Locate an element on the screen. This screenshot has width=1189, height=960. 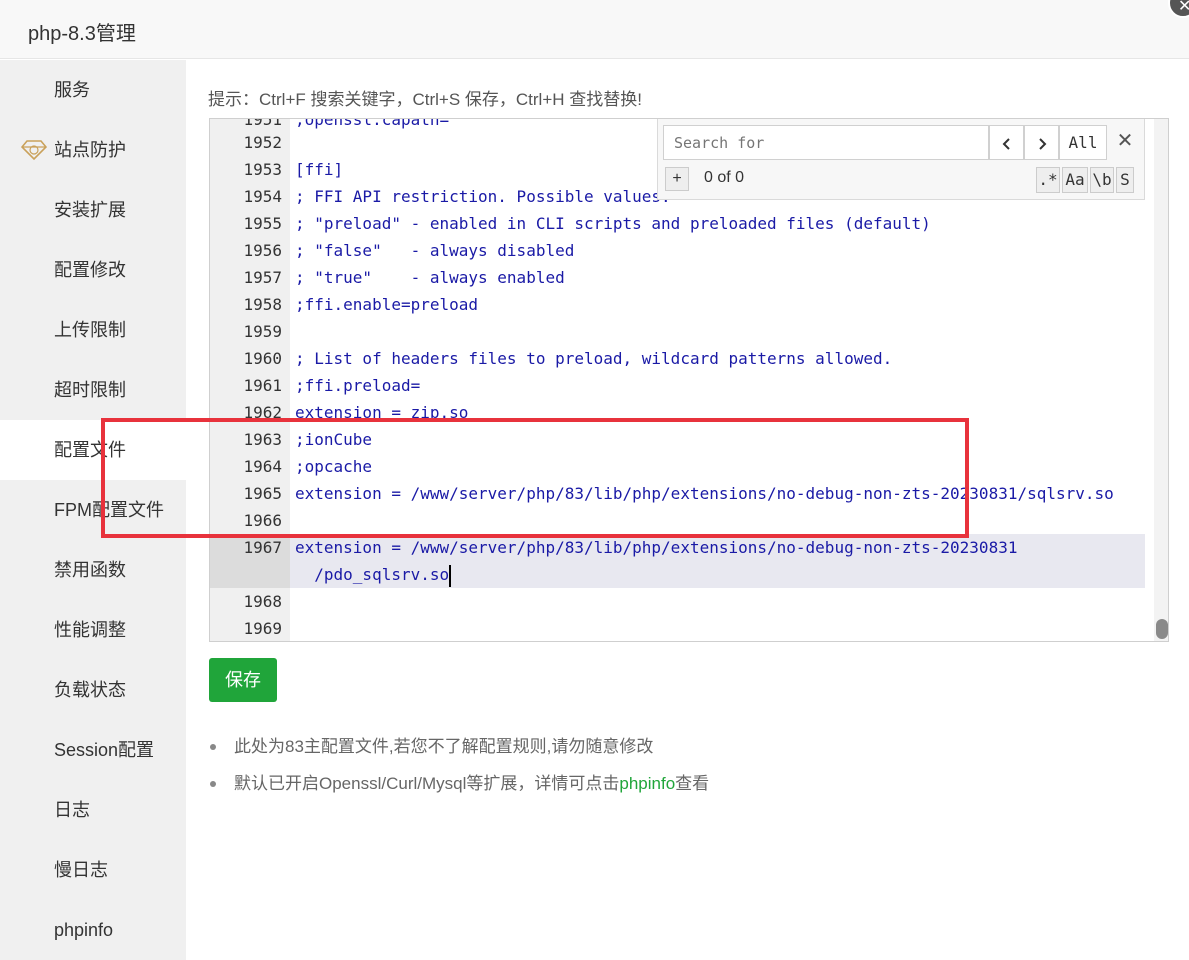
sidebar-item-service: 服务 is located at coordinates (93, 90).